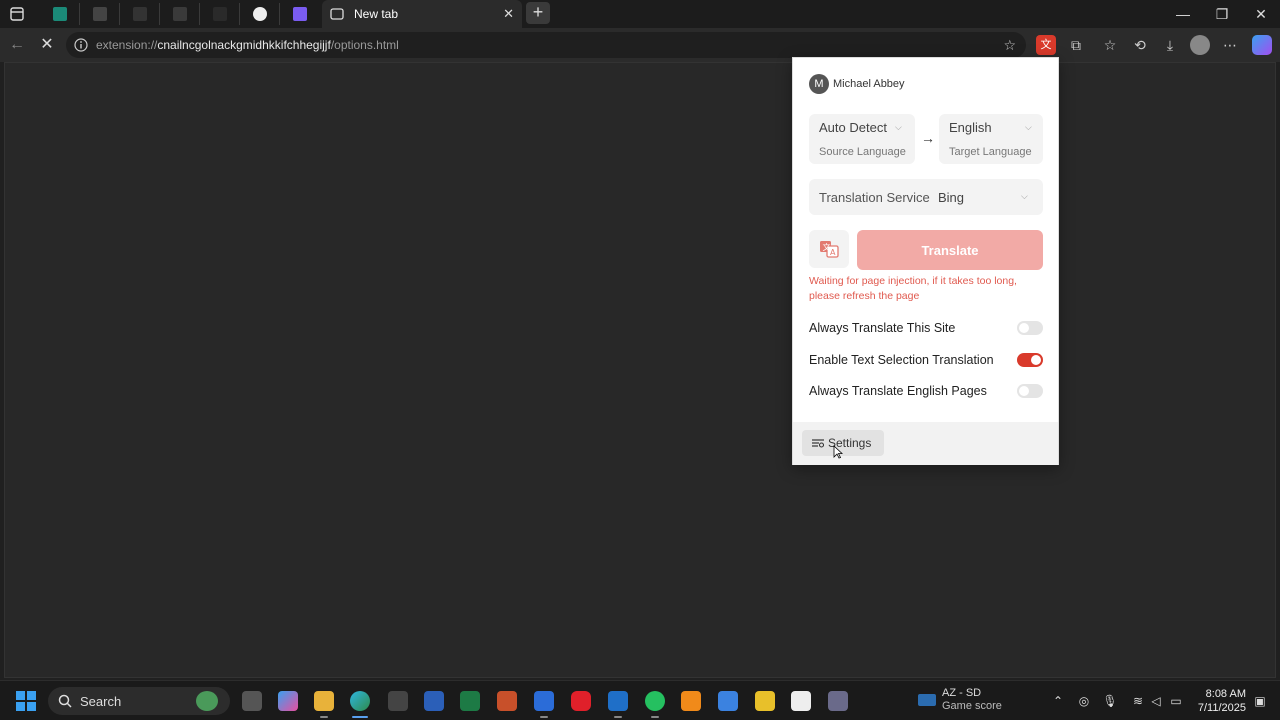 The height and width of the screenshot is (720, 1280). I want to click on clock: 8:08 AM 7/11/2025, so click(1220, 701).